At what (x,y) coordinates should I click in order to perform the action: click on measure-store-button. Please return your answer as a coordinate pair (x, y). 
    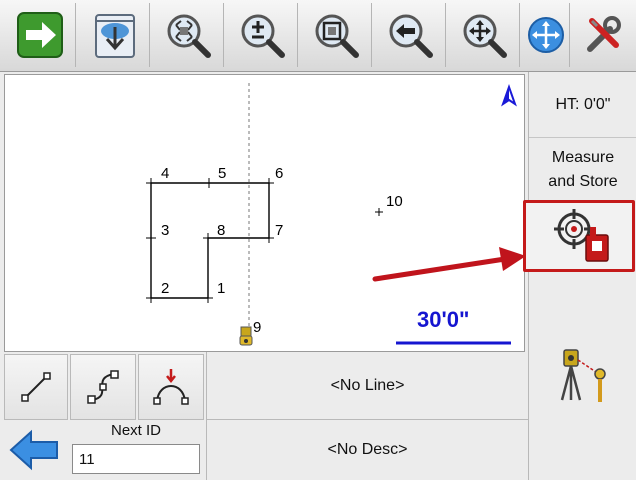
    Looking at the image, I should click on (579, 236).